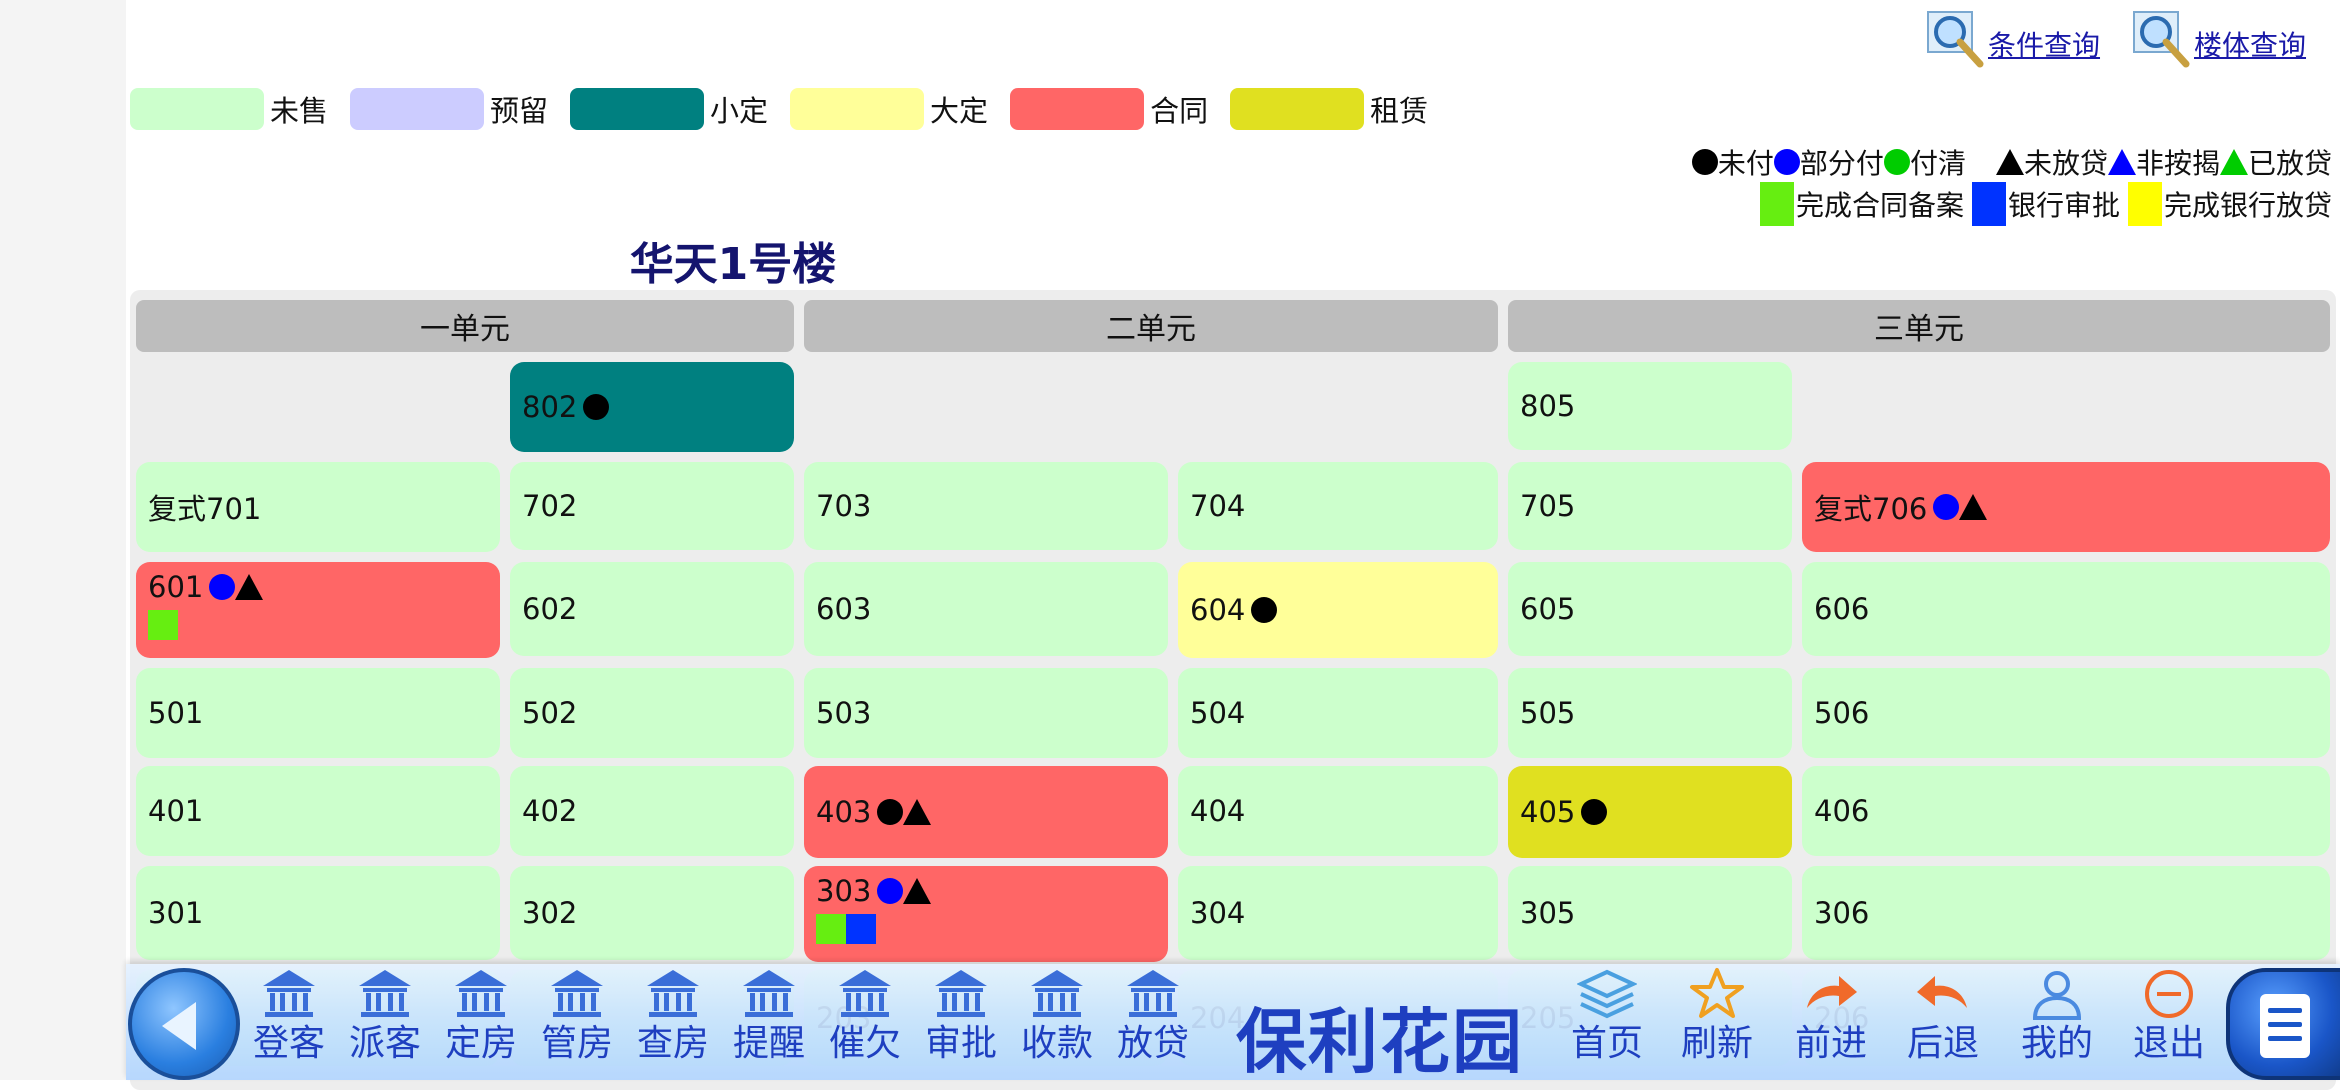 The height and width of the screenshot is (1090, 2340). I want to click on room-cell-702: 702, so click(652, 506).